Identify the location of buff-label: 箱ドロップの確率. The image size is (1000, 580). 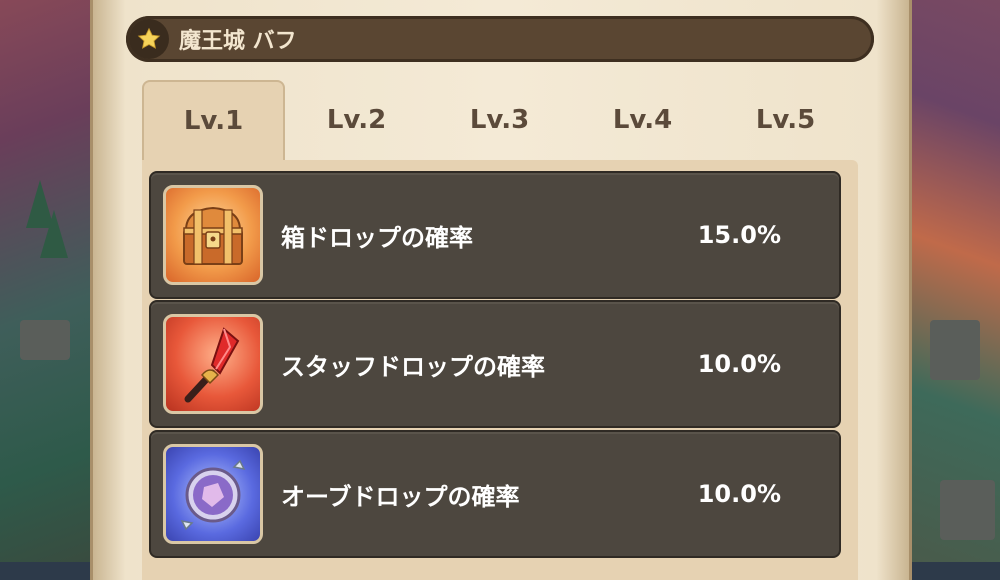
(377, 237).